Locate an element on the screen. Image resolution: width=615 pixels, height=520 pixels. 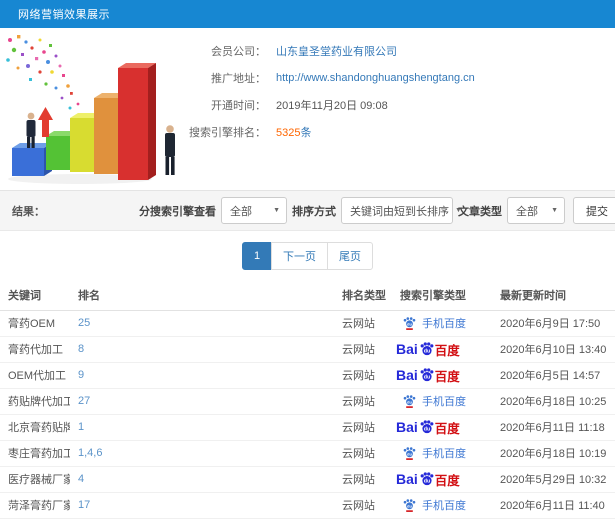
table-row: OEM代加工 9 云网站 du 百度 Bai is located at coordinates (307, 375).